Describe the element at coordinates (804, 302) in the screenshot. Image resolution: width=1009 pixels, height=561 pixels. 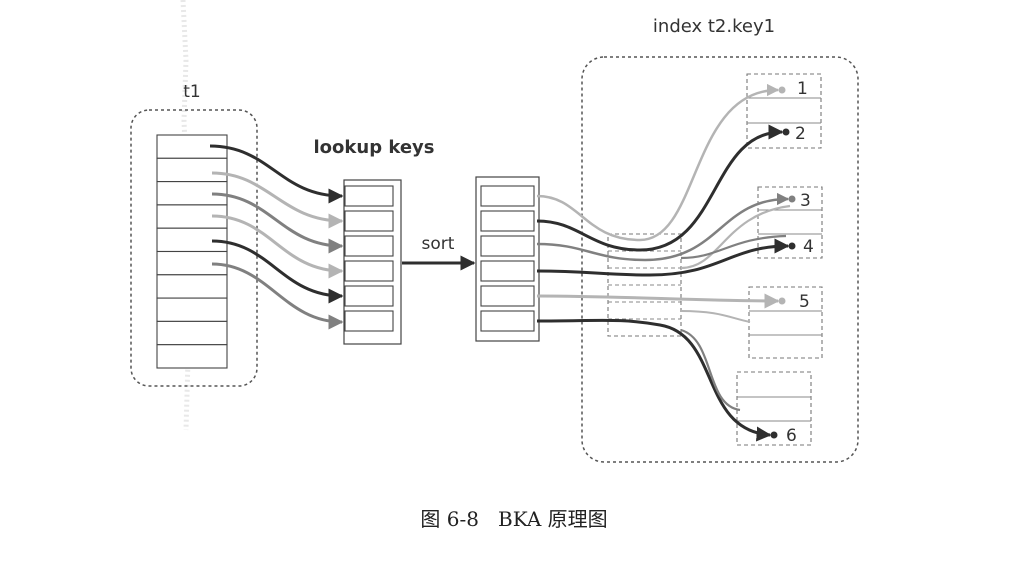
I see `key-label-5: 5` at that location.